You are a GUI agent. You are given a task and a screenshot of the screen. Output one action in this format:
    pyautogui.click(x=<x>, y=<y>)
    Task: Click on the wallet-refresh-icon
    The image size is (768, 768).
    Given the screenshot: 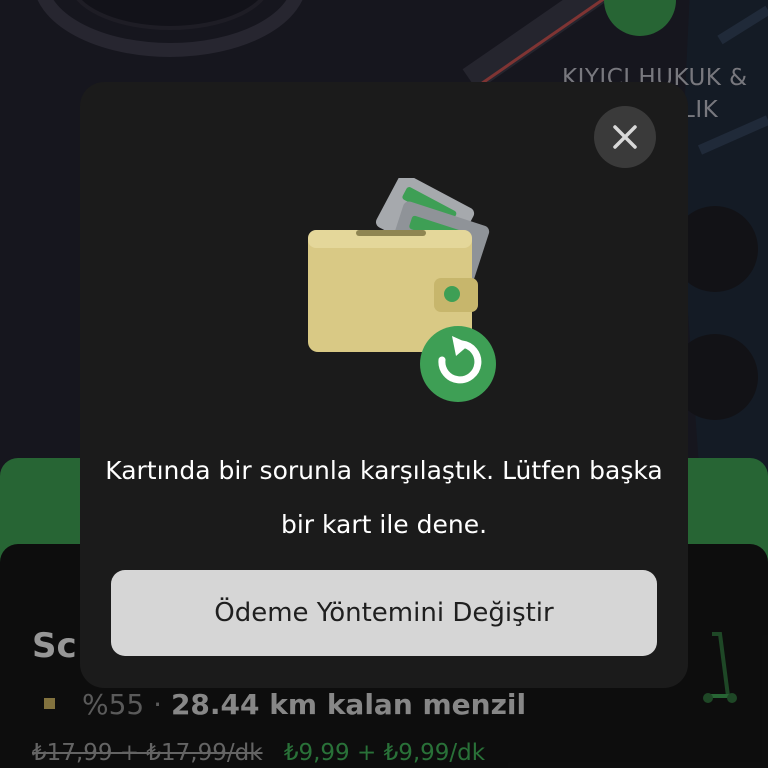 What is the action you would take?
    pyautogui.click(x=402, y=290)
    